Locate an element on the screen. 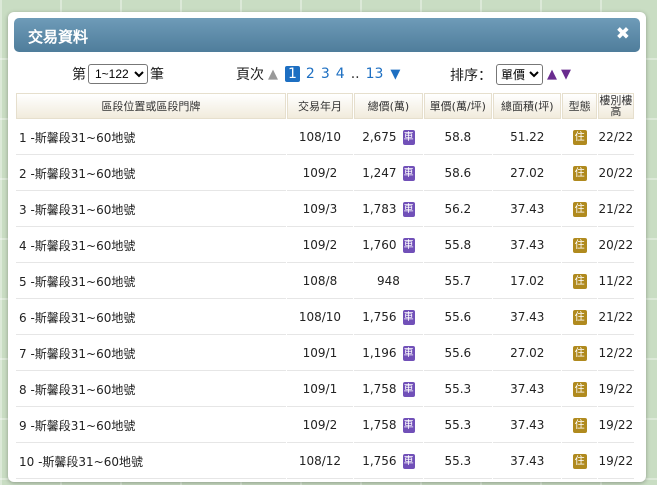  total-price-value: 1,756 is located at coordinates (379, 317).